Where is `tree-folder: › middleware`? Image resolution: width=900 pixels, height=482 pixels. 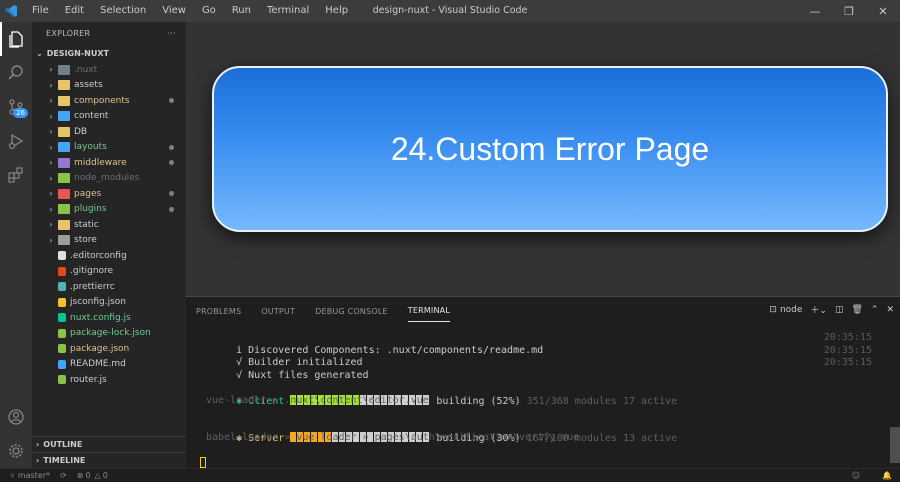
tree-folder: › middleware is located at coordinates (109, 163).